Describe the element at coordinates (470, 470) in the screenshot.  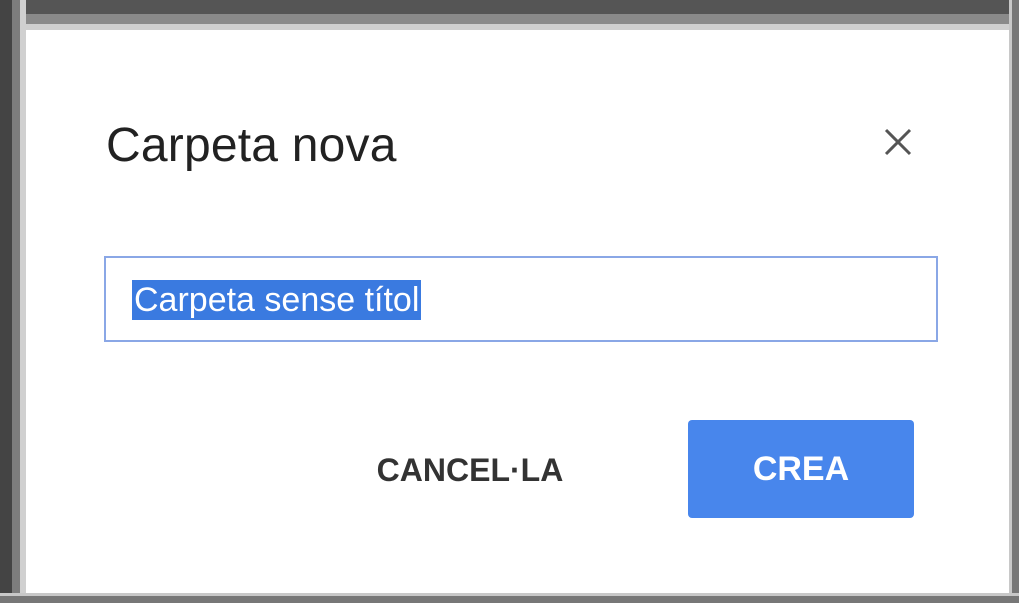
I see `cancel-button: CANCEL·LA` at that location.